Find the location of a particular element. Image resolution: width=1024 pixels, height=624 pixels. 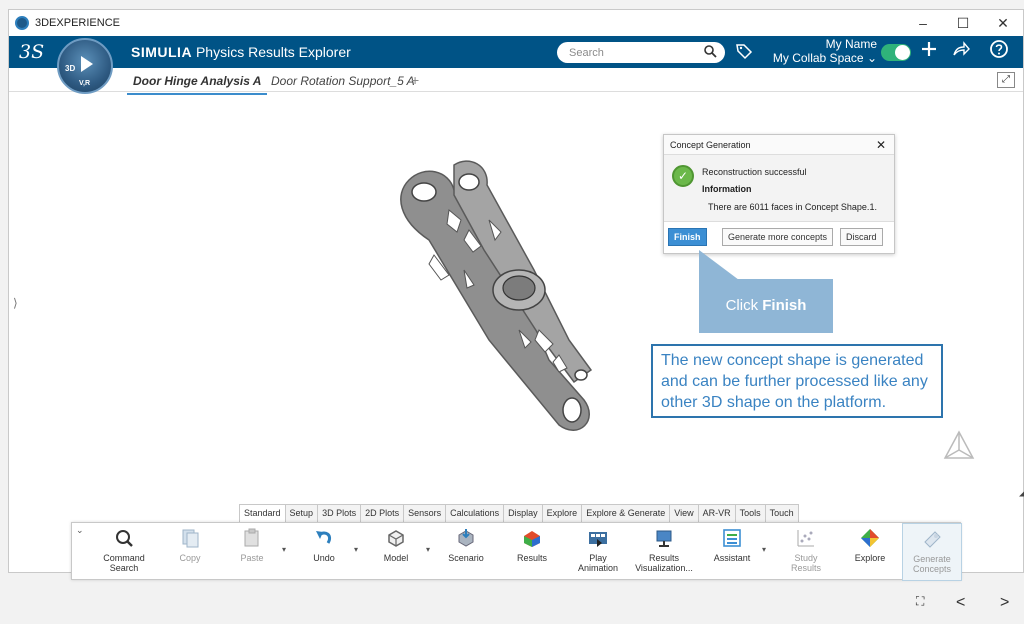

command-search-icon is located at coordinates (124, 538).